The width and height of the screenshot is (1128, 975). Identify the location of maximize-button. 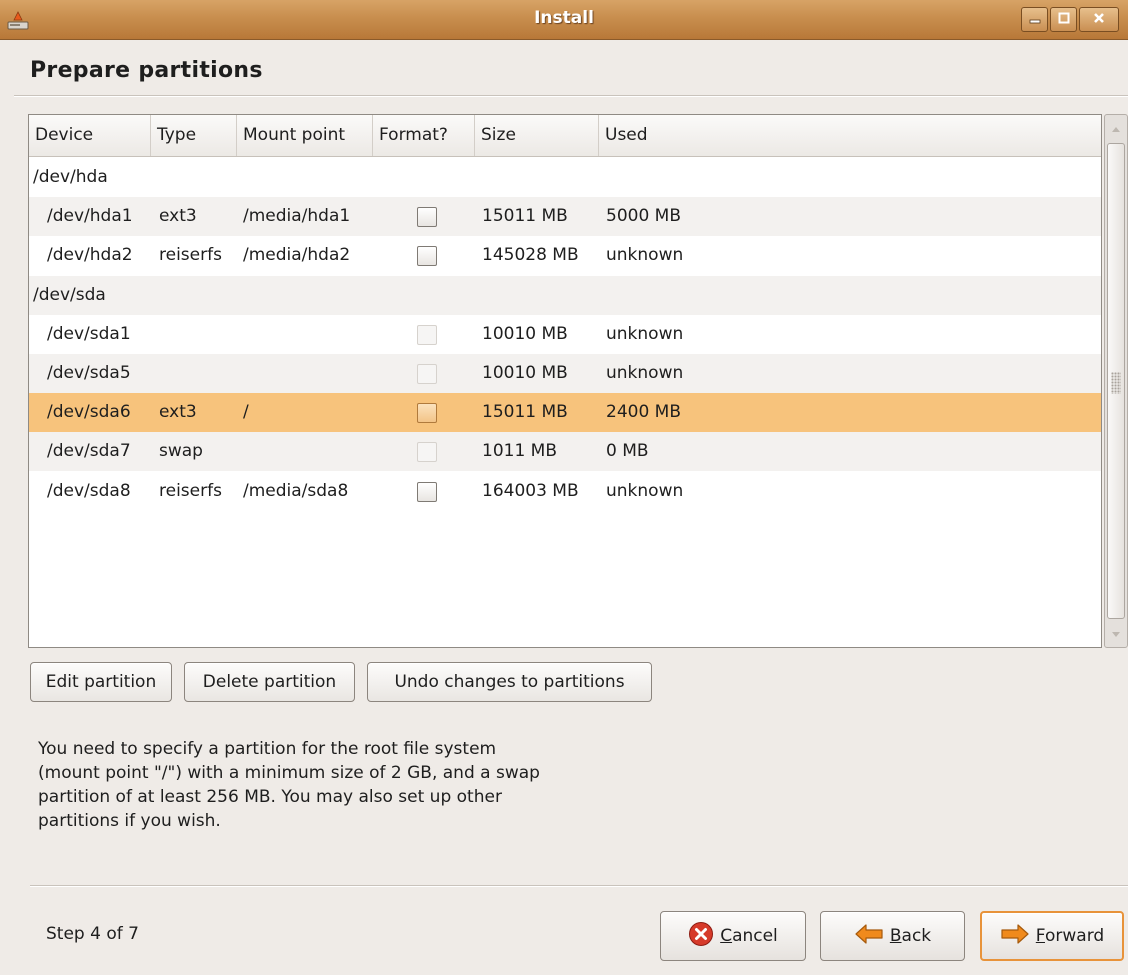
(1063, 19).